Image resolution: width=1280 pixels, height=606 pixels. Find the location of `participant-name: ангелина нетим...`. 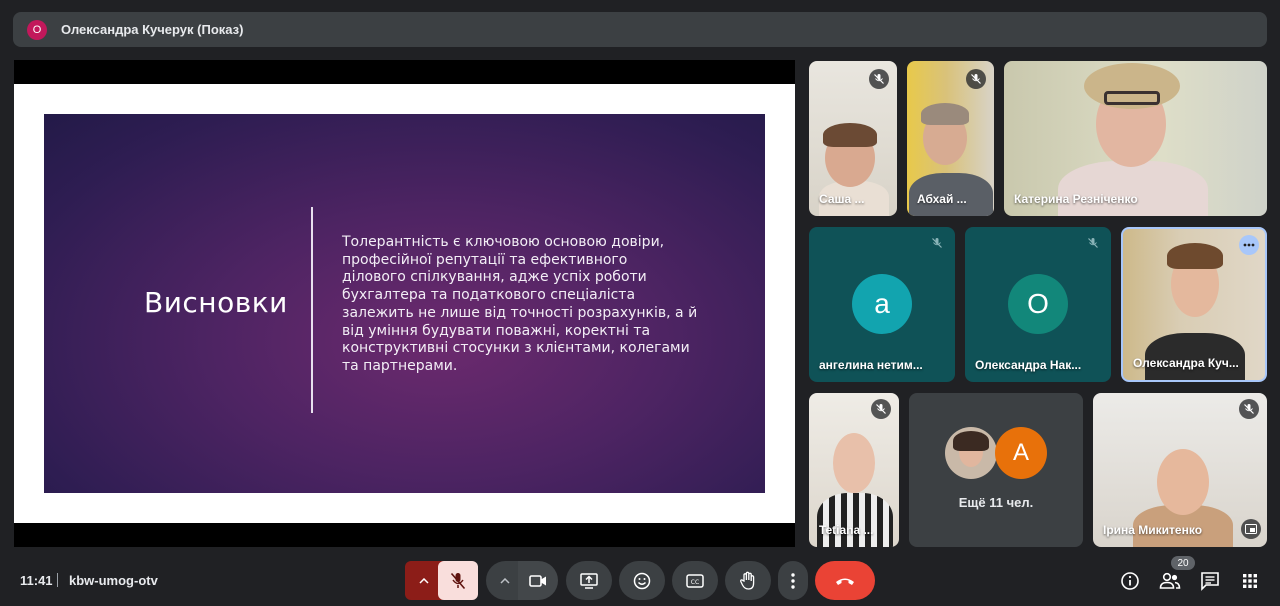

participant-name: ангелина нетим... is located at coordinates (871, 365).